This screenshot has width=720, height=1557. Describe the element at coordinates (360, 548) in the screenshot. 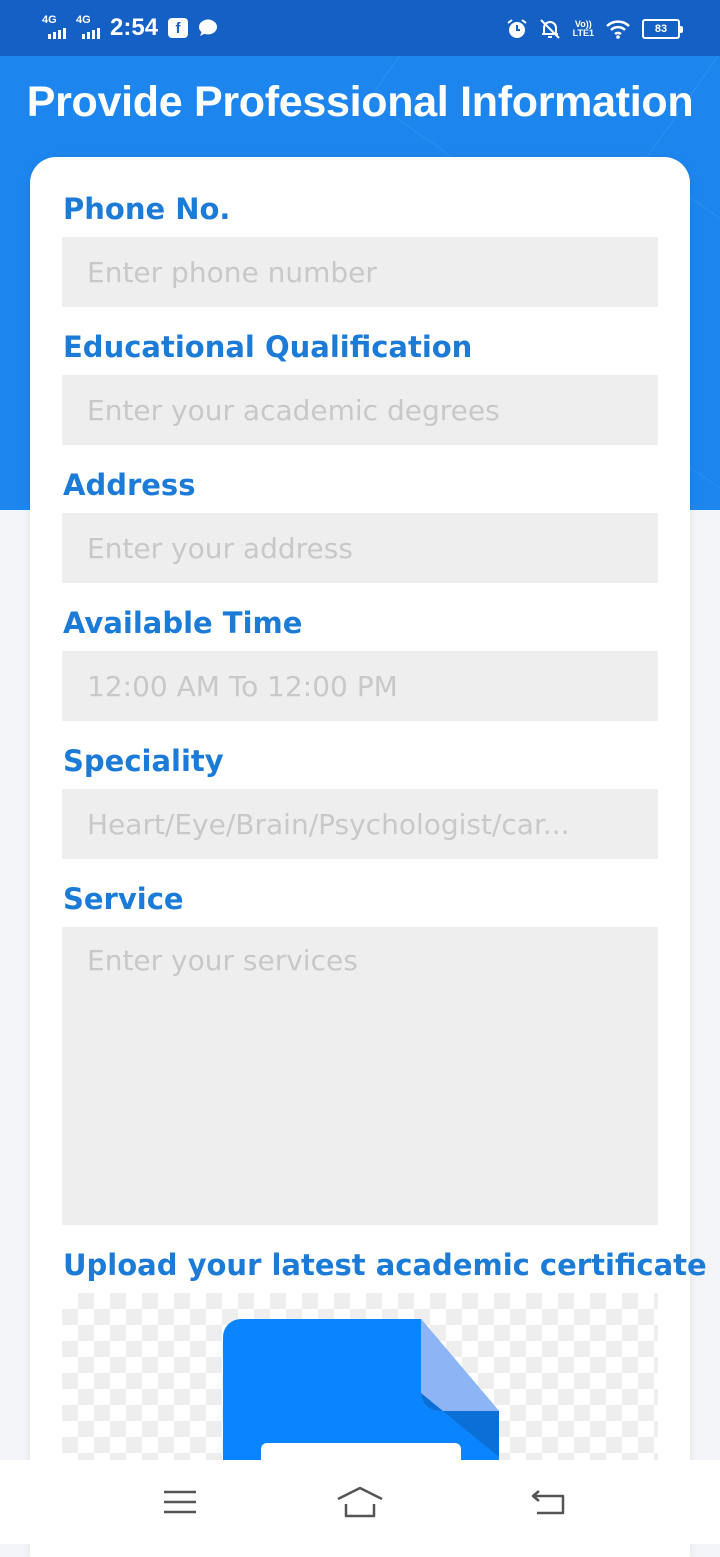

I see `address-input` at that location.